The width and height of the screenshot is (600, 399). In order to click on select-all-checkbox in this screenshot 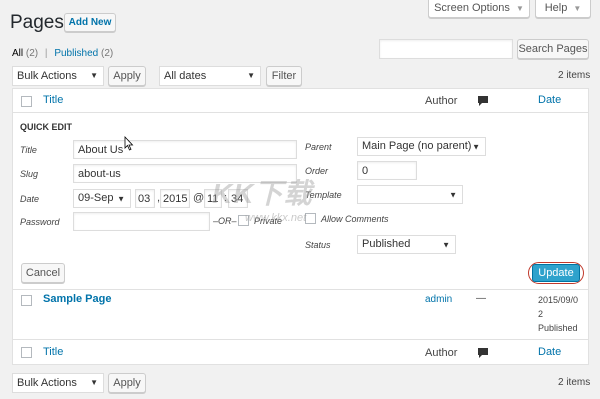, I will do `click(26, 101)`.